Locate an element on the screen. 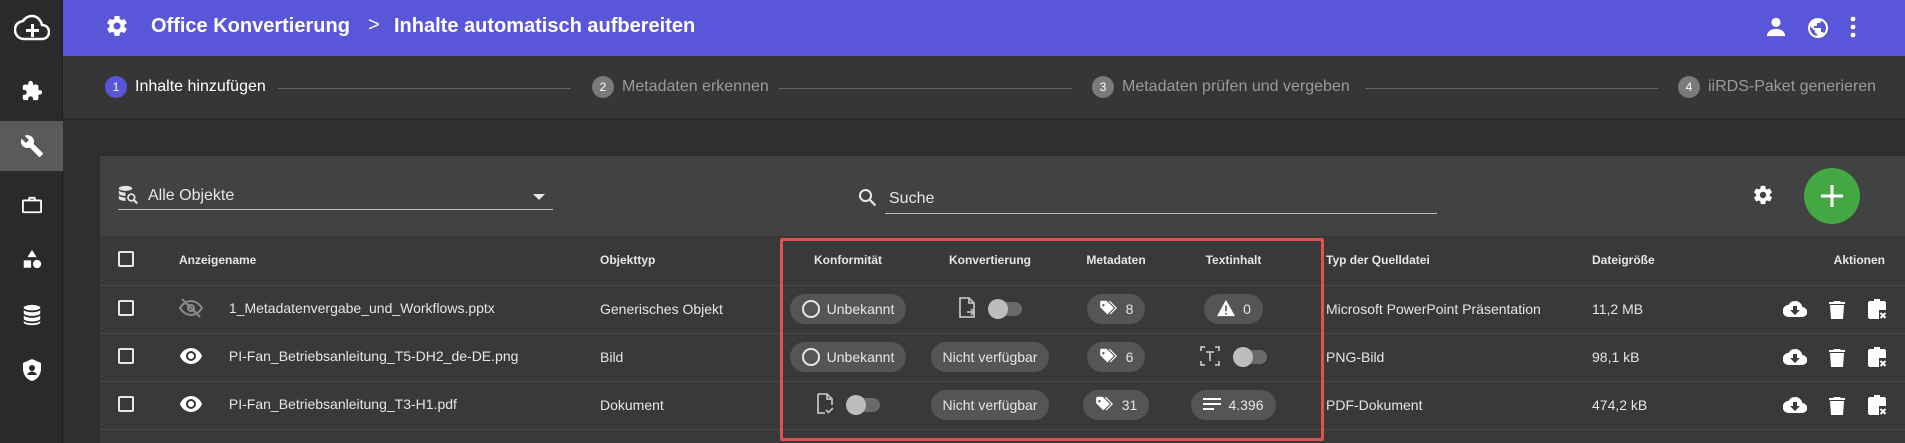 The width and height of the screenshot is (1905, 443). col-header-conversion: Konvertierung is located at coordinates (990, 261).